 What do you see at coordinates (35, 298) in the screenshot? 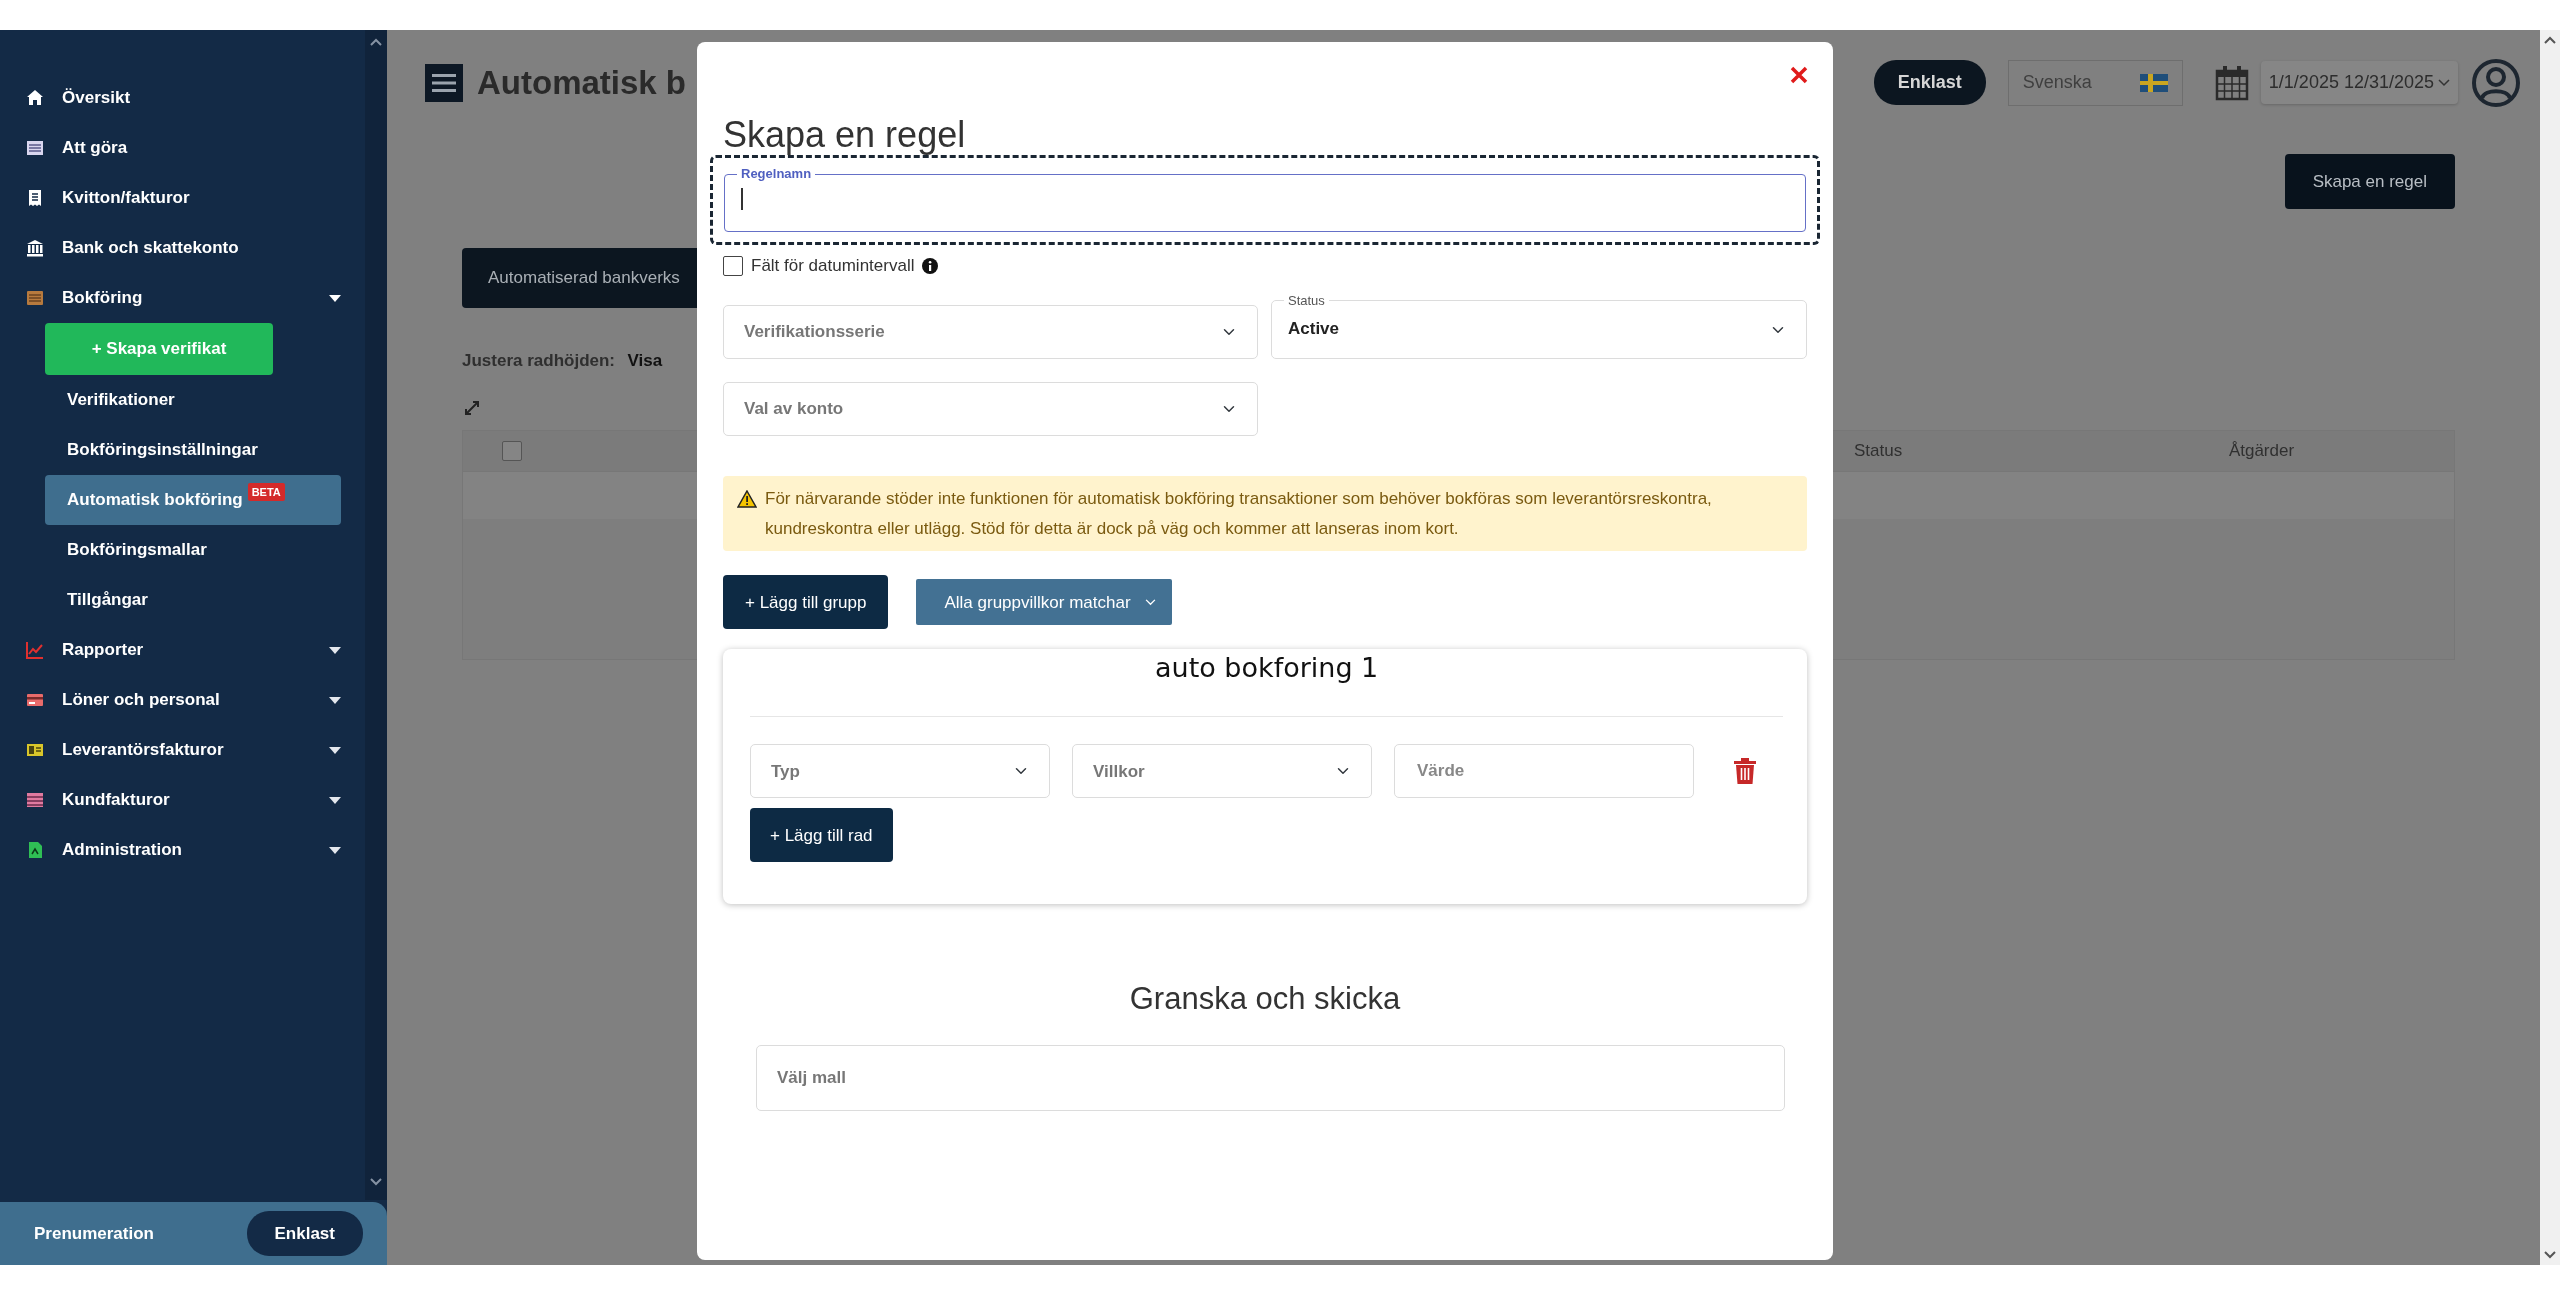
I see `ledger-icon` at bounding box center [35, 298].